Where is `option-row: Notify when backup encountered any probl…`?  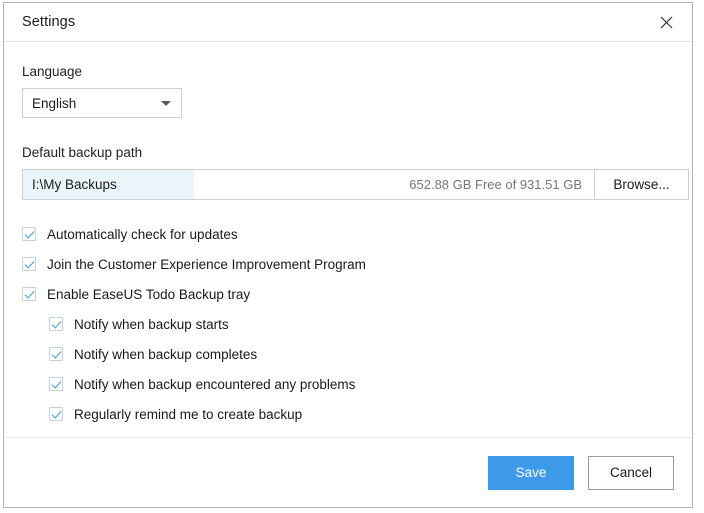 option-row: Notify when backup encountered any probl… is located at coordinates (348, 384).